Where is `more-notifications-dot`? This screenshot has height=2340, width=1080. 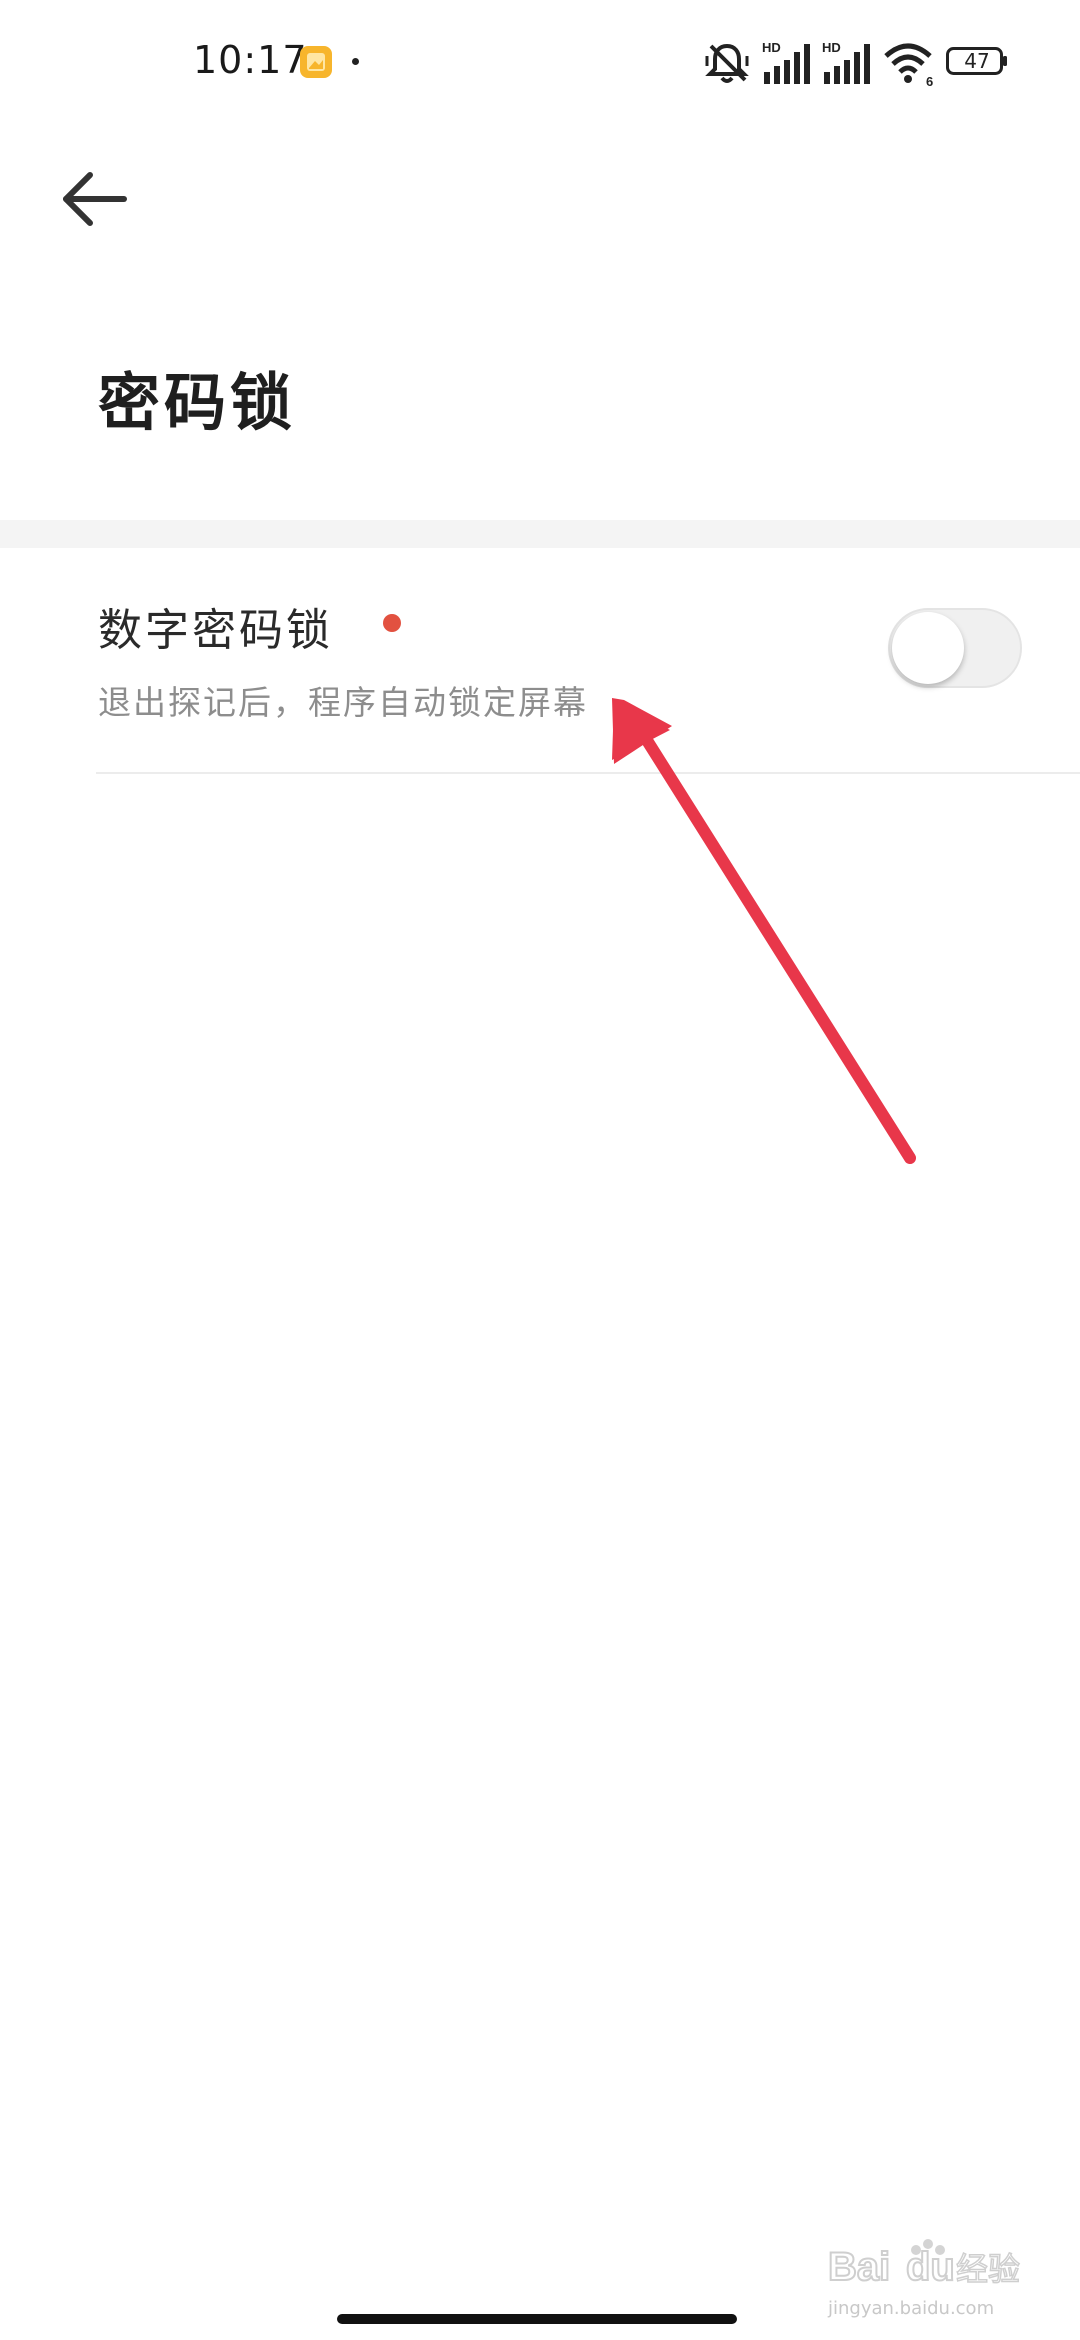 more-notifications-dot is located at coordinates (355, 61).